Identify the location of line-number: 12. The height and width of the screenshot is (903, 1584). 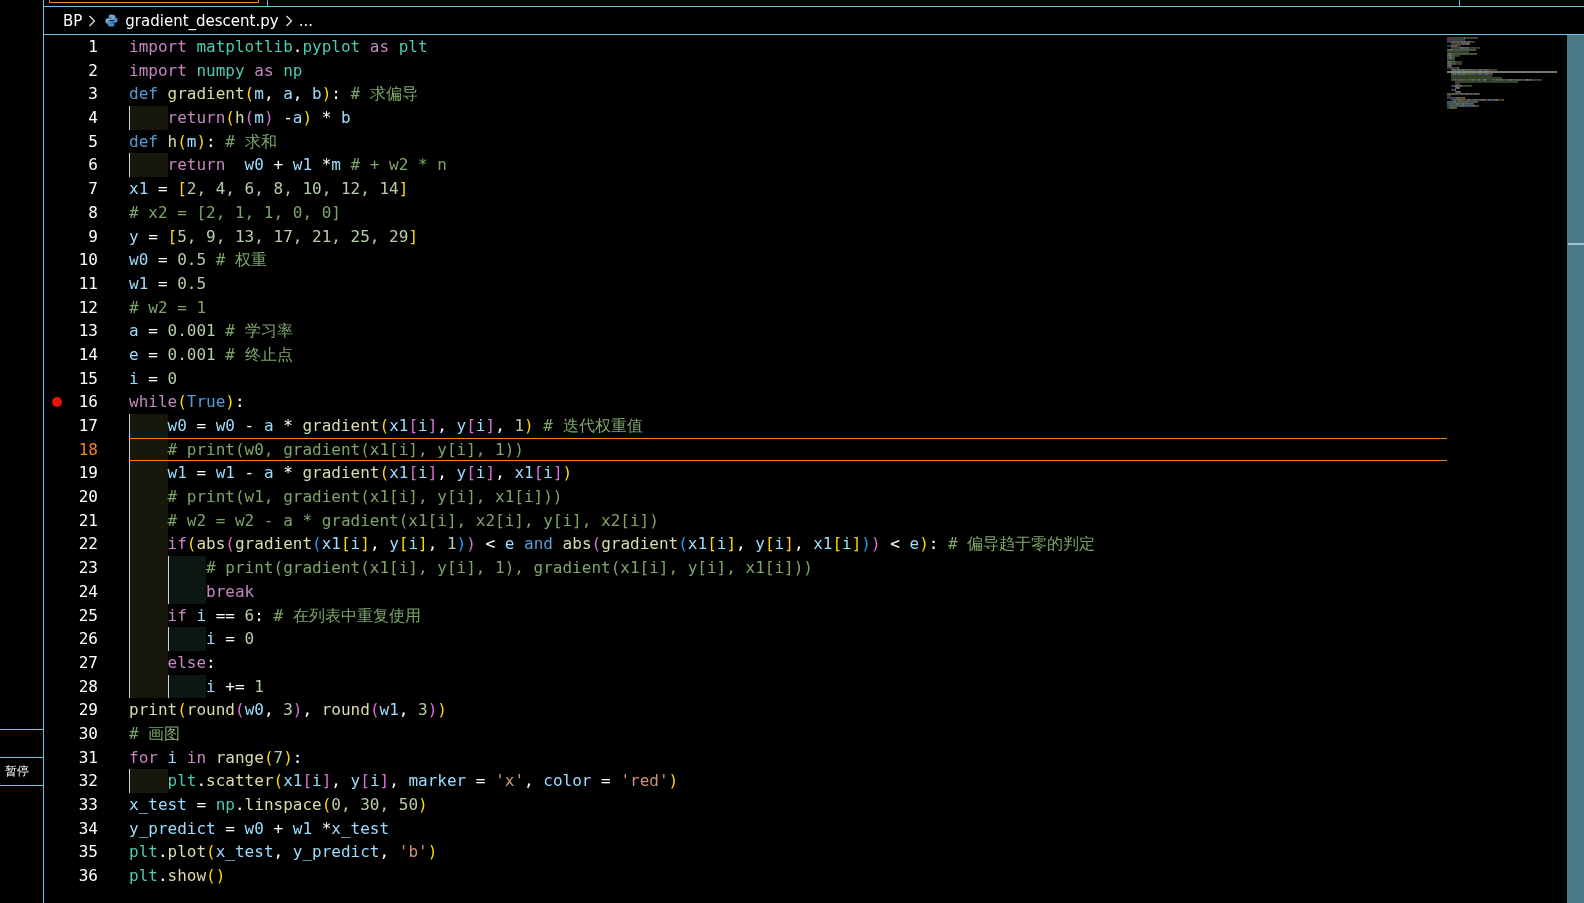
(87, 307).